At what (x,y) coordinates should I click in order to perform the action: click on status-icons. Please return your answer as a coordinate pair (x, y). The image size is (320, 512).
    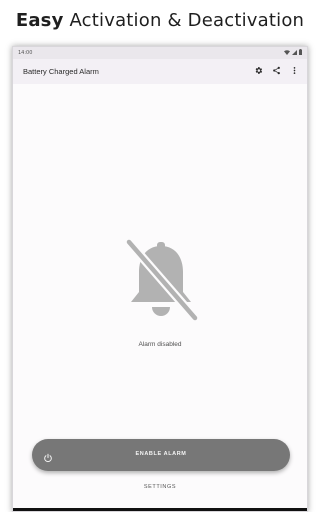
    Looking at the image, I should click on (293, 53).